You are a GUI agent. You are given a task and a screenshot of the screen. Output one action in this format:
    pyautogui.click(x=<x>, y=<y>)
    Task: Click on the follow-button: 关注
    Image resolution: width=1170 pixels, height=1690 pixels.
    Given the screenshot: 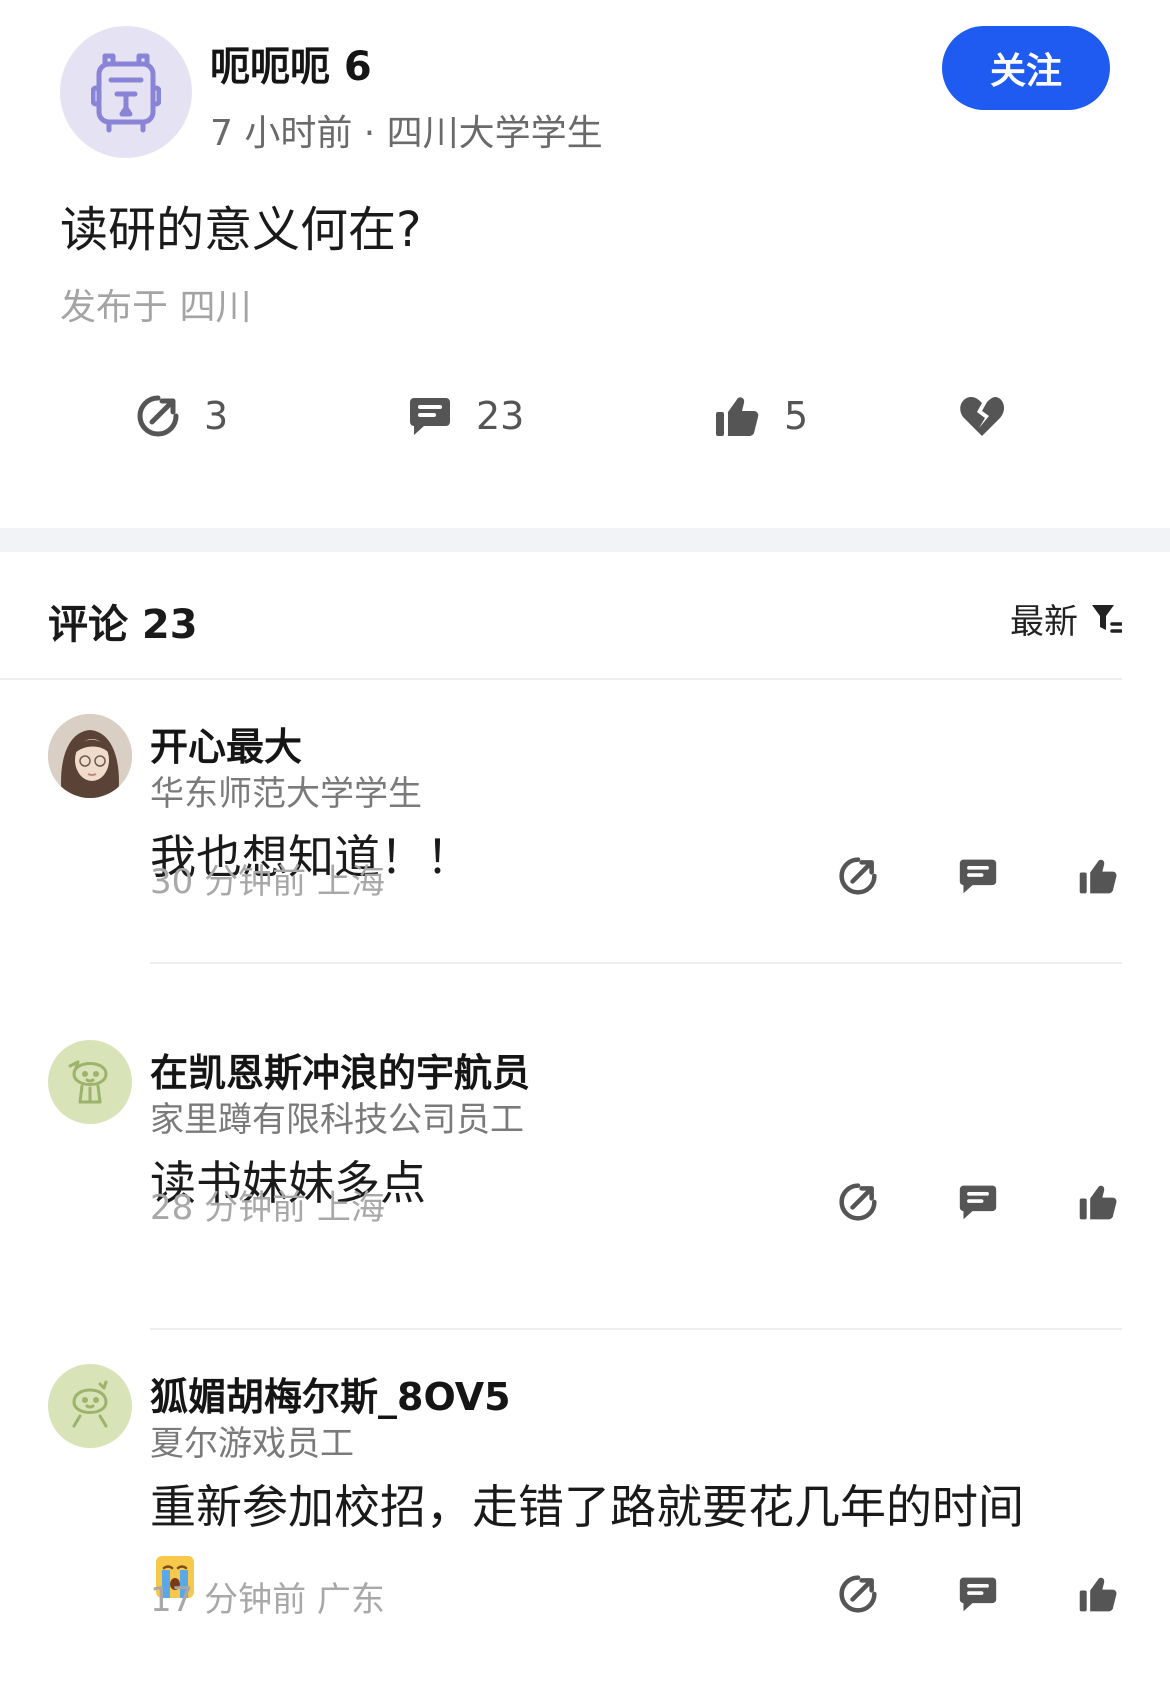 What is the action you would take?
    pyautogui.click(x=1026, y=68)
    